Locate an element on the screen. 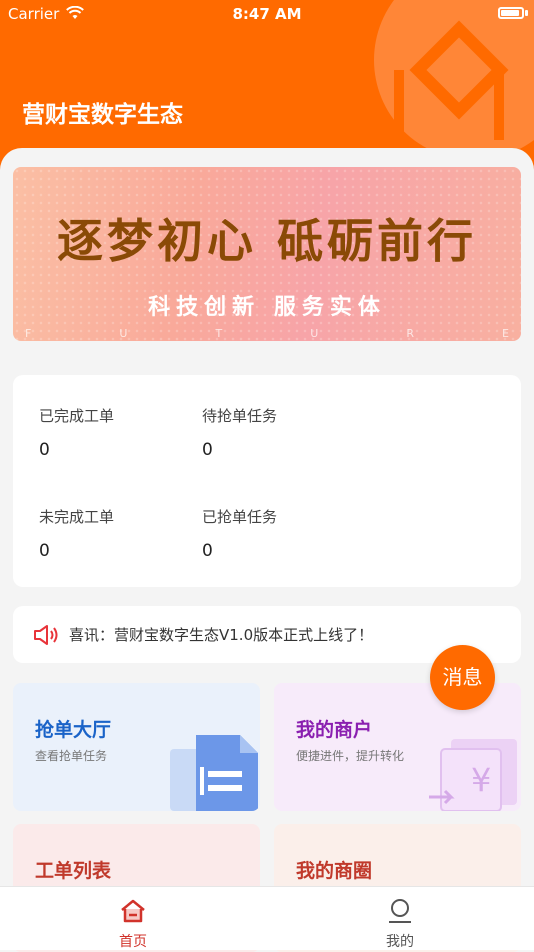 The image size is (534, 952). tab-label: 我的 is located at coordinates (400, 942).